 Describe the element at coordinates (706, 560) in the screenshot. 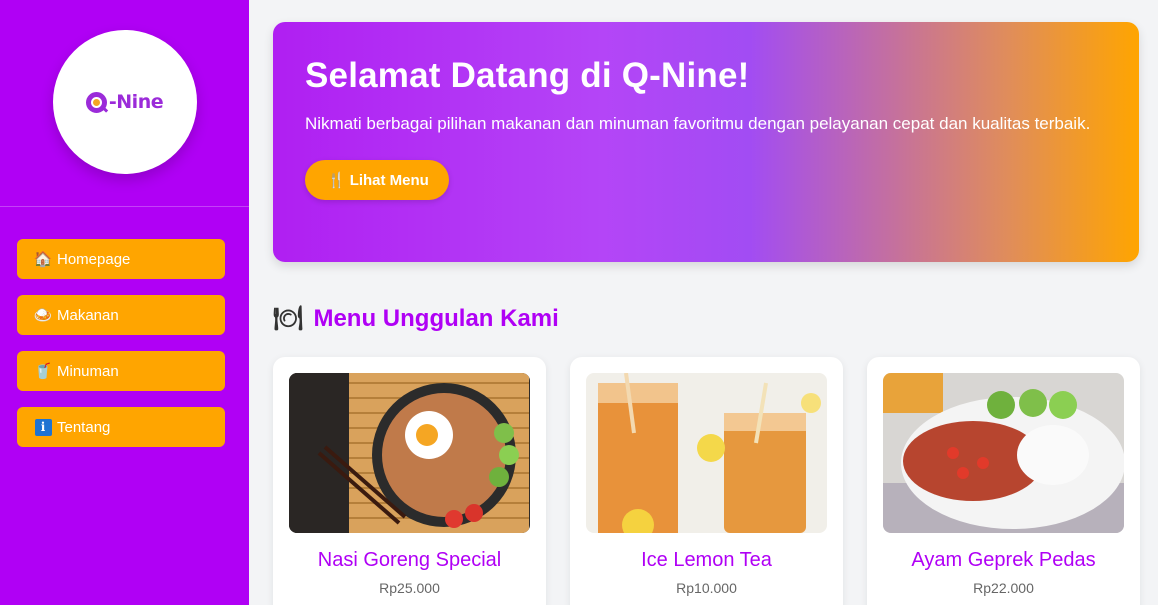

I see `menu-item-name: Ice Lemon Tea` at that location.